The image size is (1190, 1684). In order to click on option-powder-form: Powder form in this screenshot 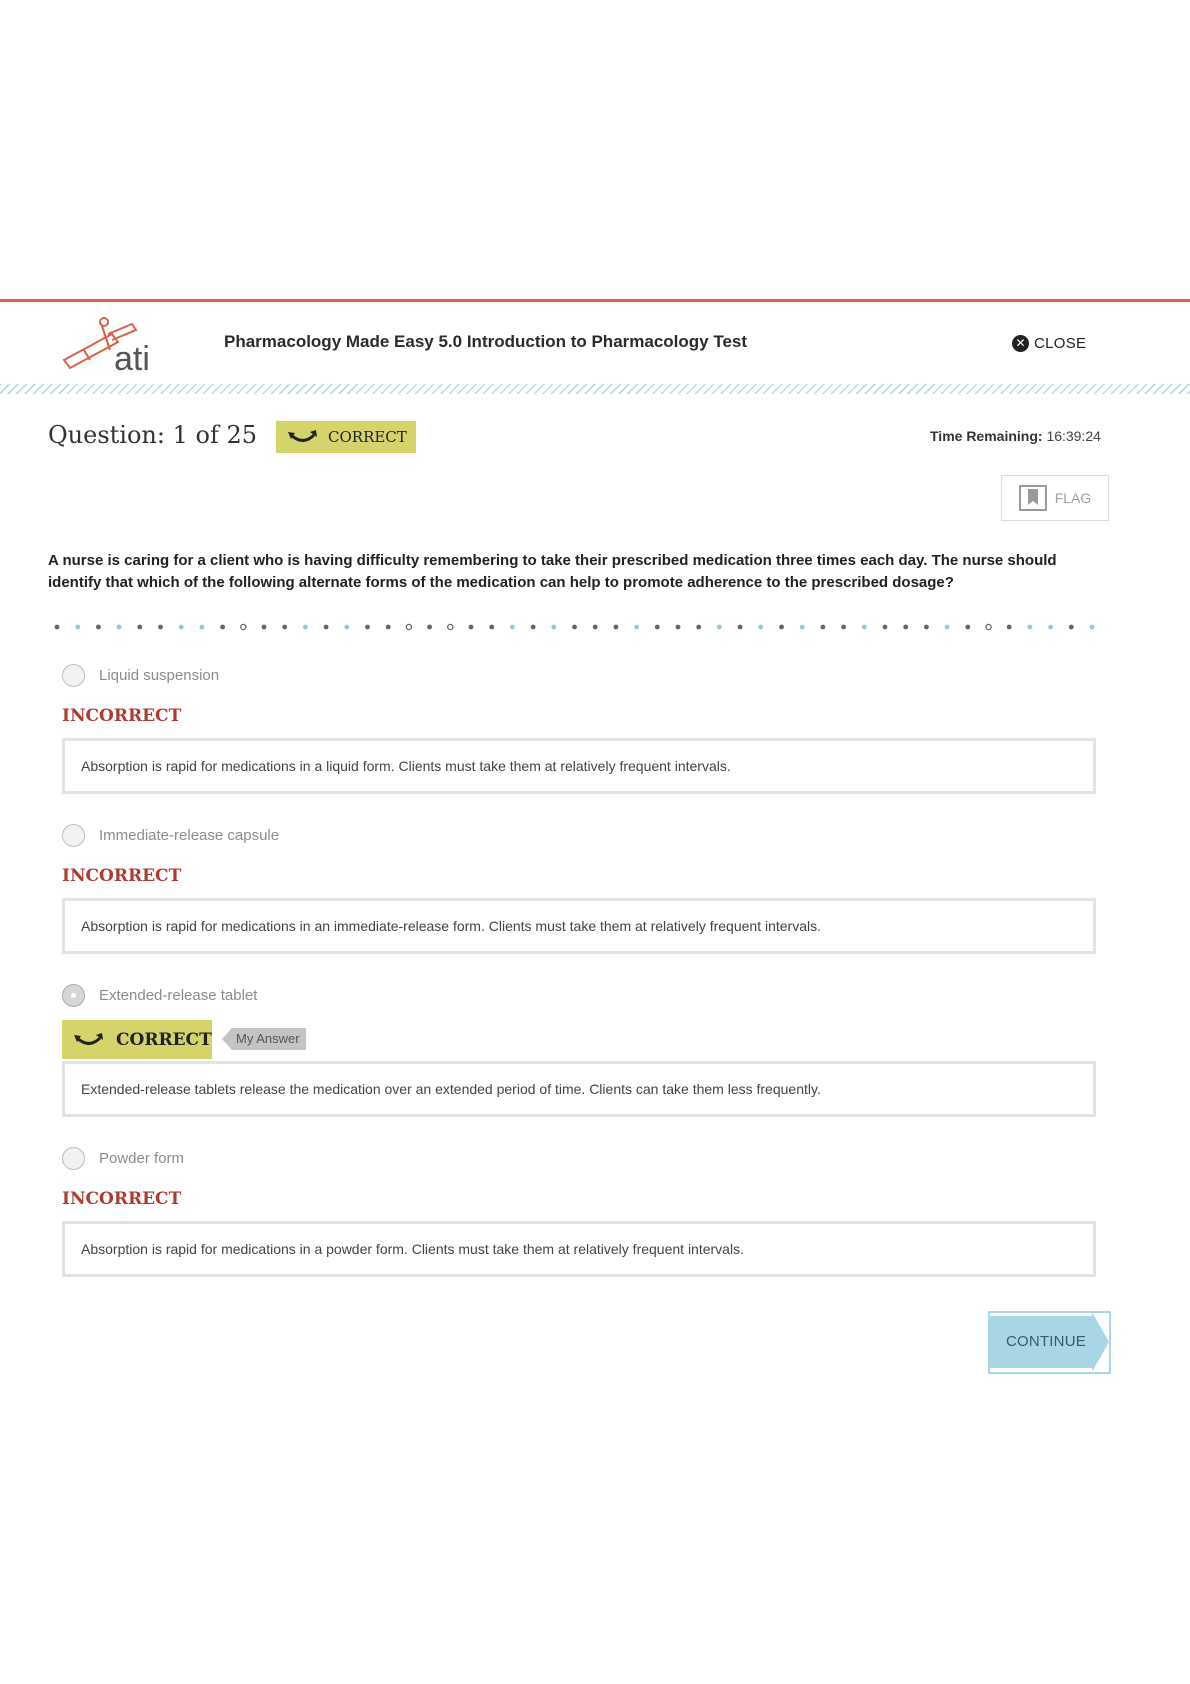, I will do `click(123, 1158)`.